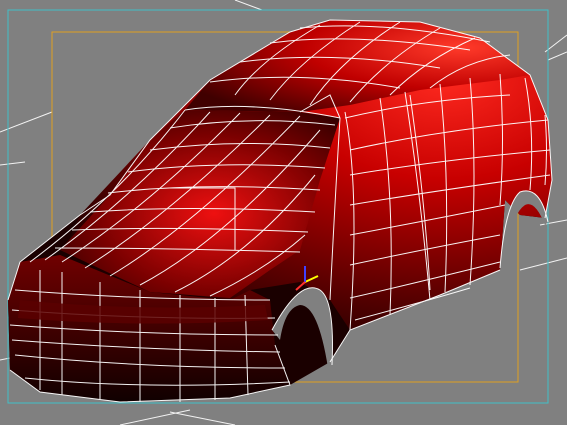 The width and height of the screenshot is (567, 425). Describe the element at coordinates (524, 229) in the screenshot. I see `rear-wheel-arch` at that location.